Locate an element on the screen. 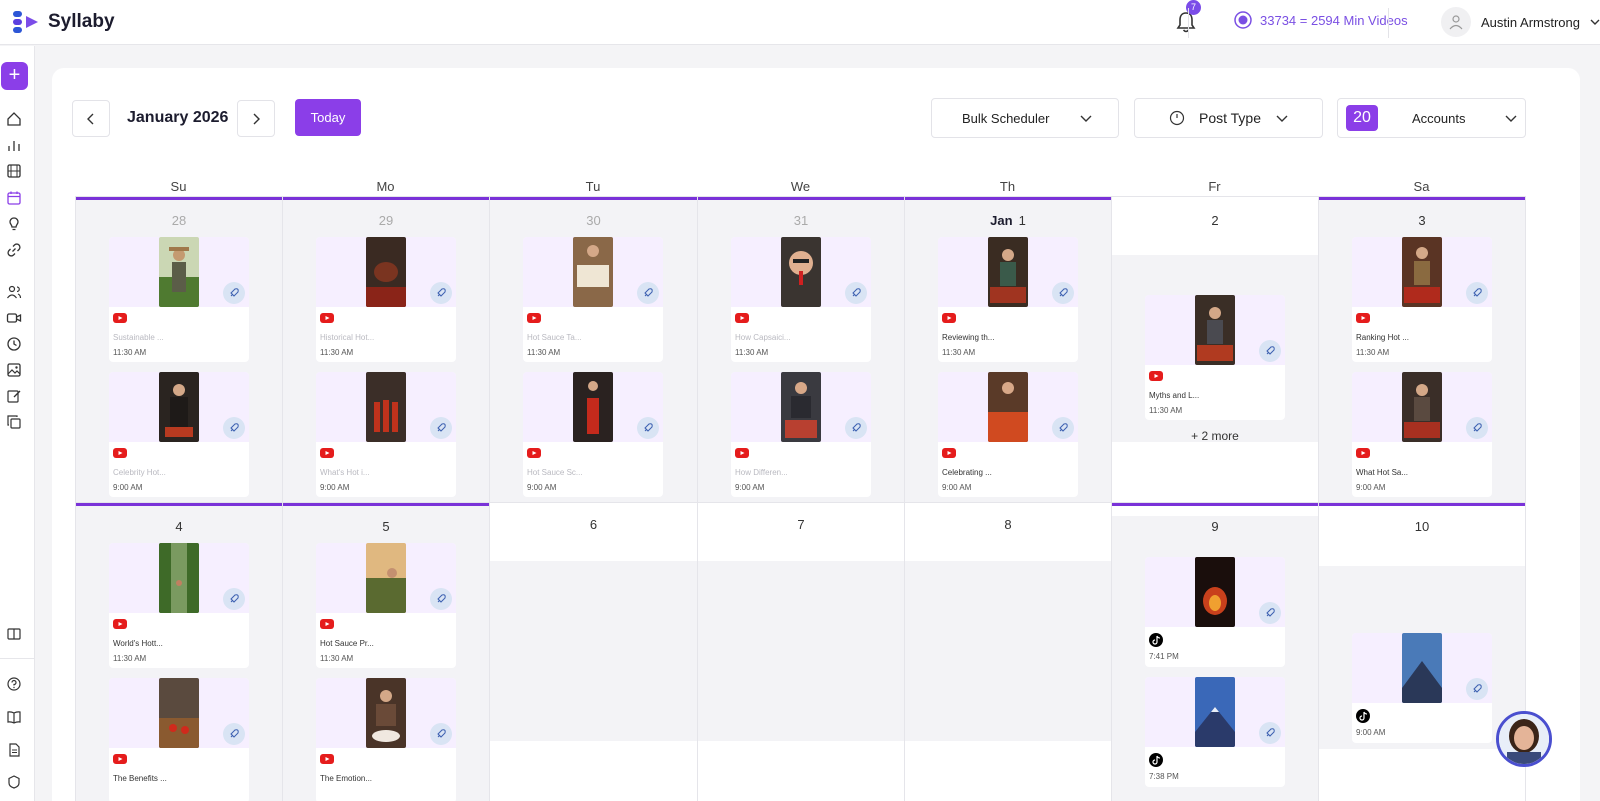  calendar-icon is located at coordinates (14, 198).